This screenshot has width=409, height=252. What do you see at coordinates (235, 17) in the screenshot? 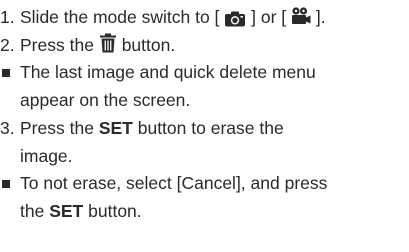
I see `camera-icon` at bounding box center [235, 17].